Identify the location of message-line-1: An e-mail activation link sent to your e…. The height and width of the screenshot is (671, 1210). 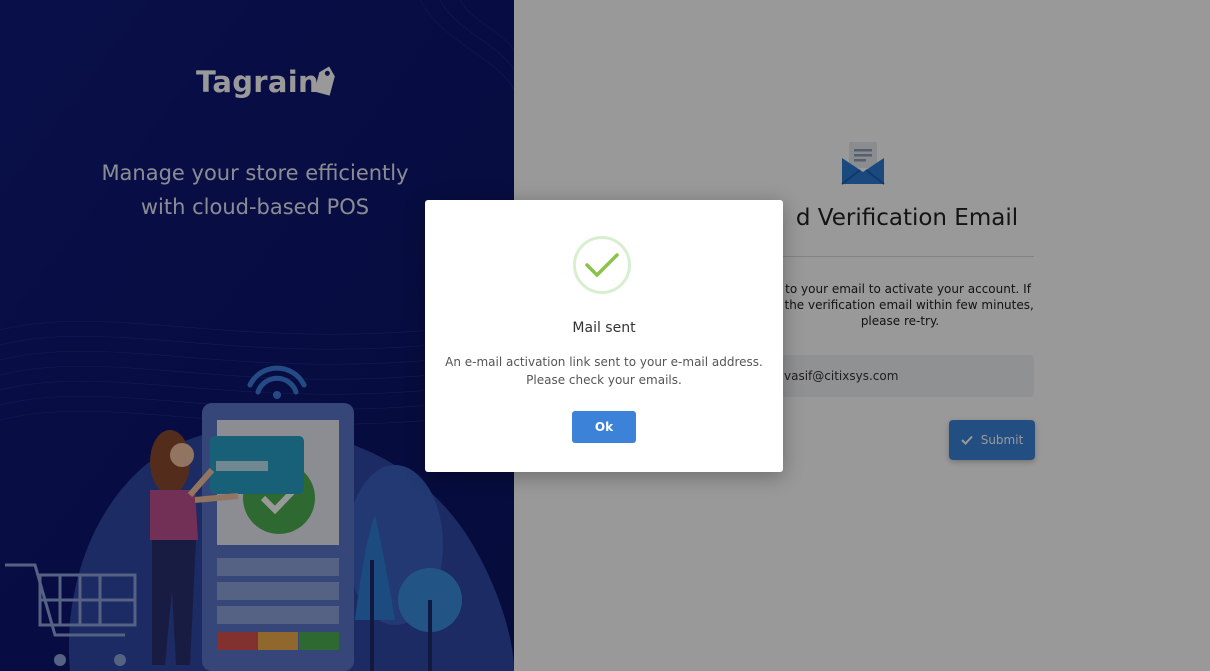
(604, 362).